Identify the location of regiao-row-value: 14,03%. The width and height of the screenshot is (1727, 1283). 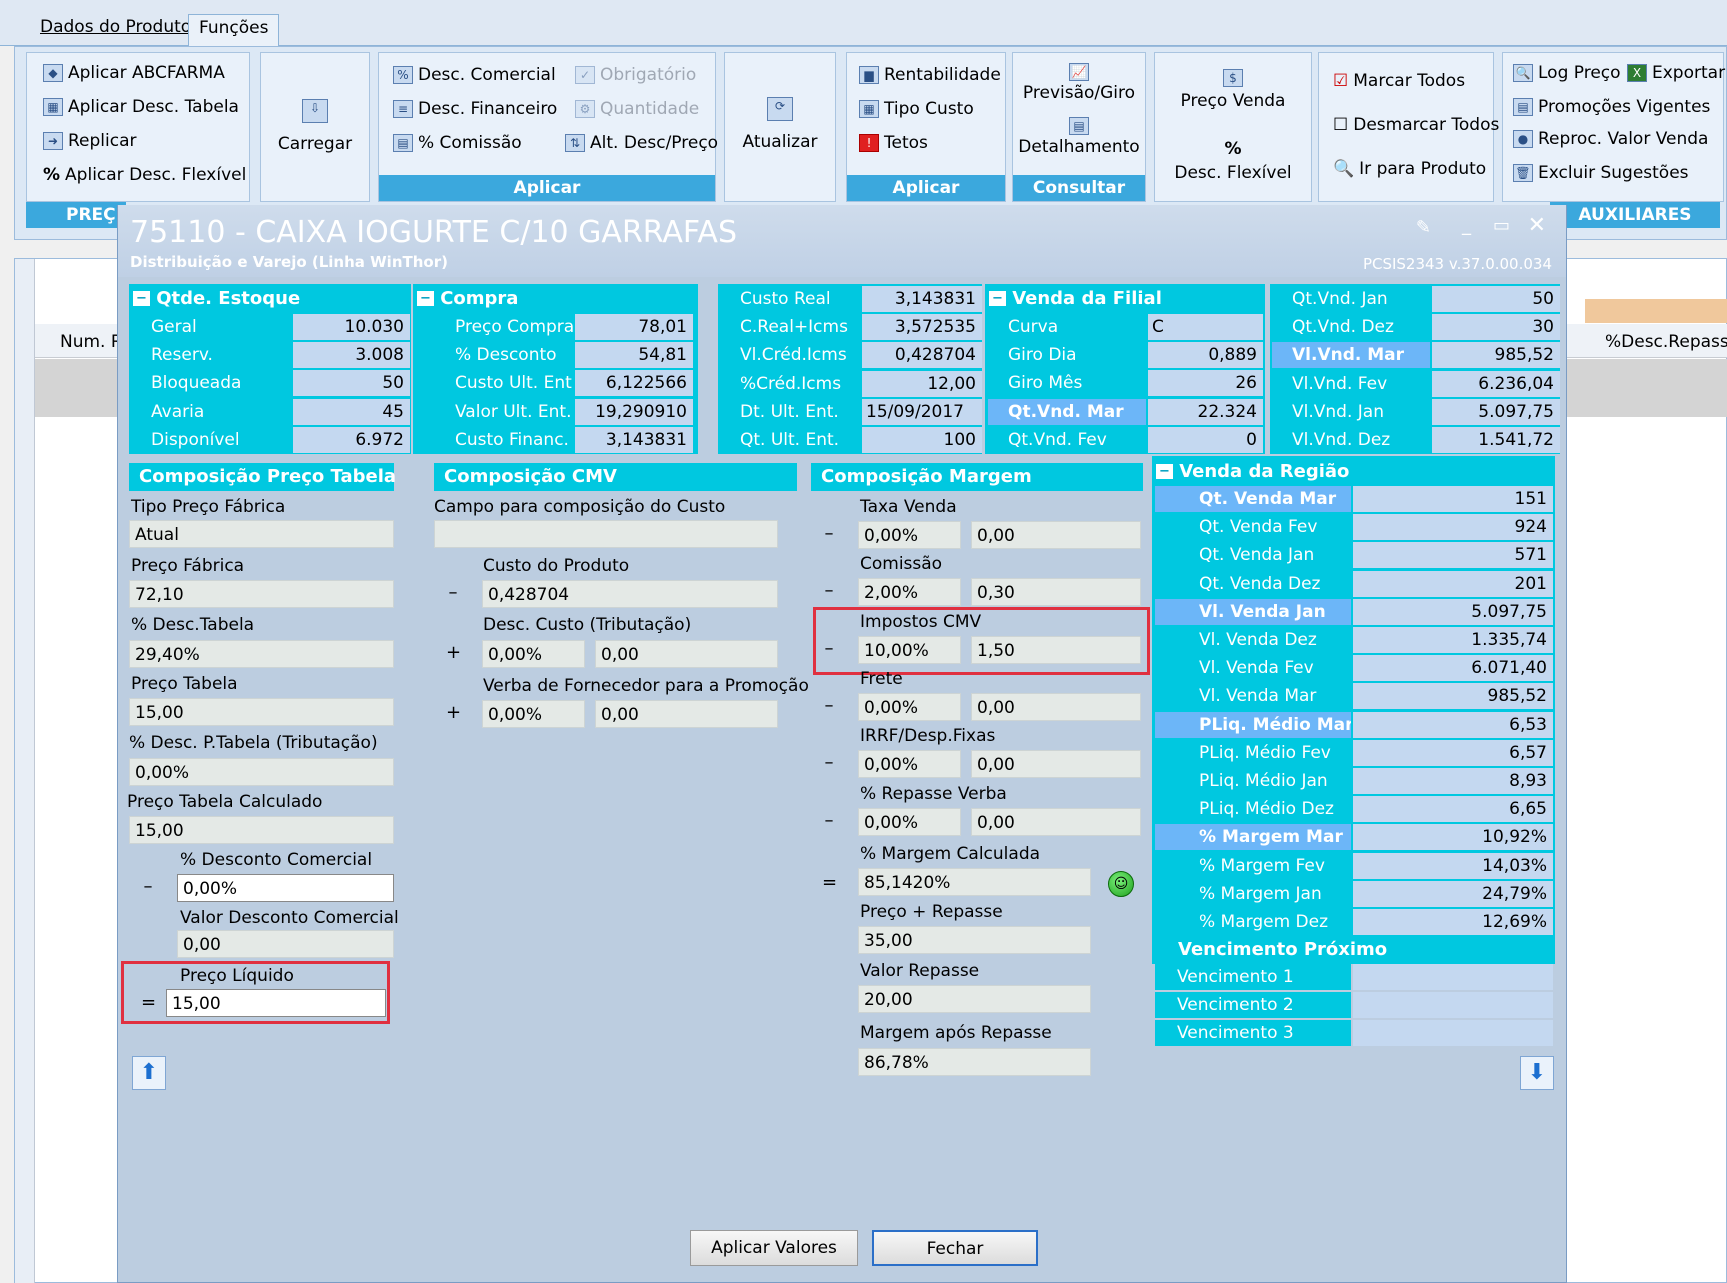
(1453, 865).